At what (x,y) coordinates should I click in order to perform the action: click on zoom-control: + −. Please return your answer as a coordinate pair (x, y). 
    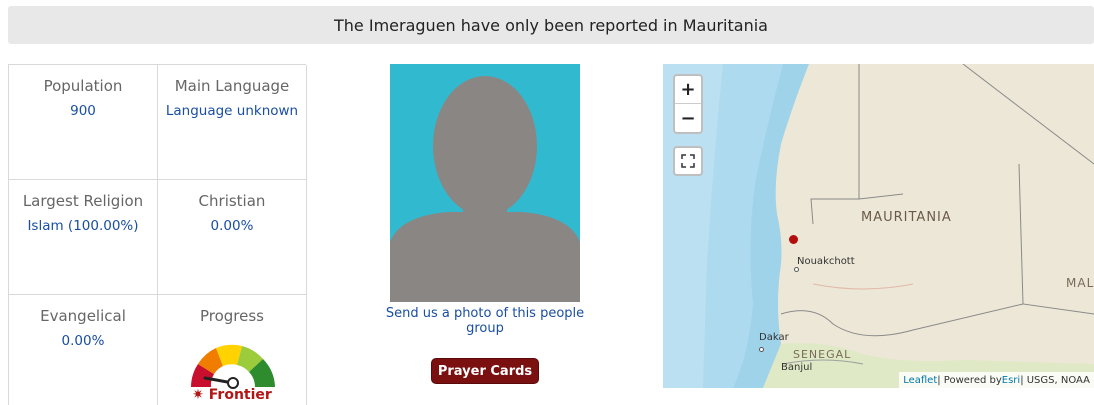
    Looking at the image, I should click on (688, 104).